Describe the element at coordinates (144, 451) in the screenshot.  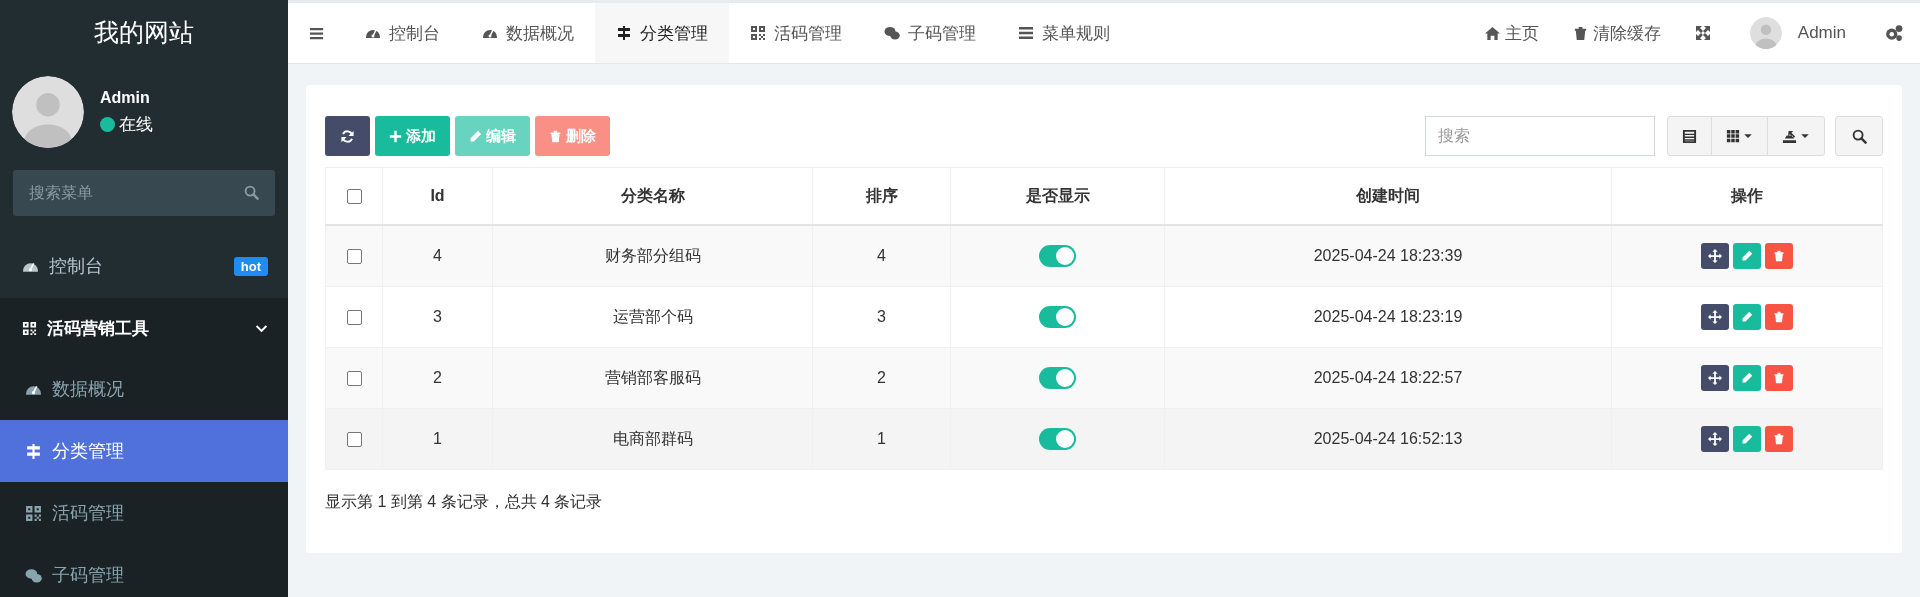
I see `sidebar-item: 分类管理` at that location.